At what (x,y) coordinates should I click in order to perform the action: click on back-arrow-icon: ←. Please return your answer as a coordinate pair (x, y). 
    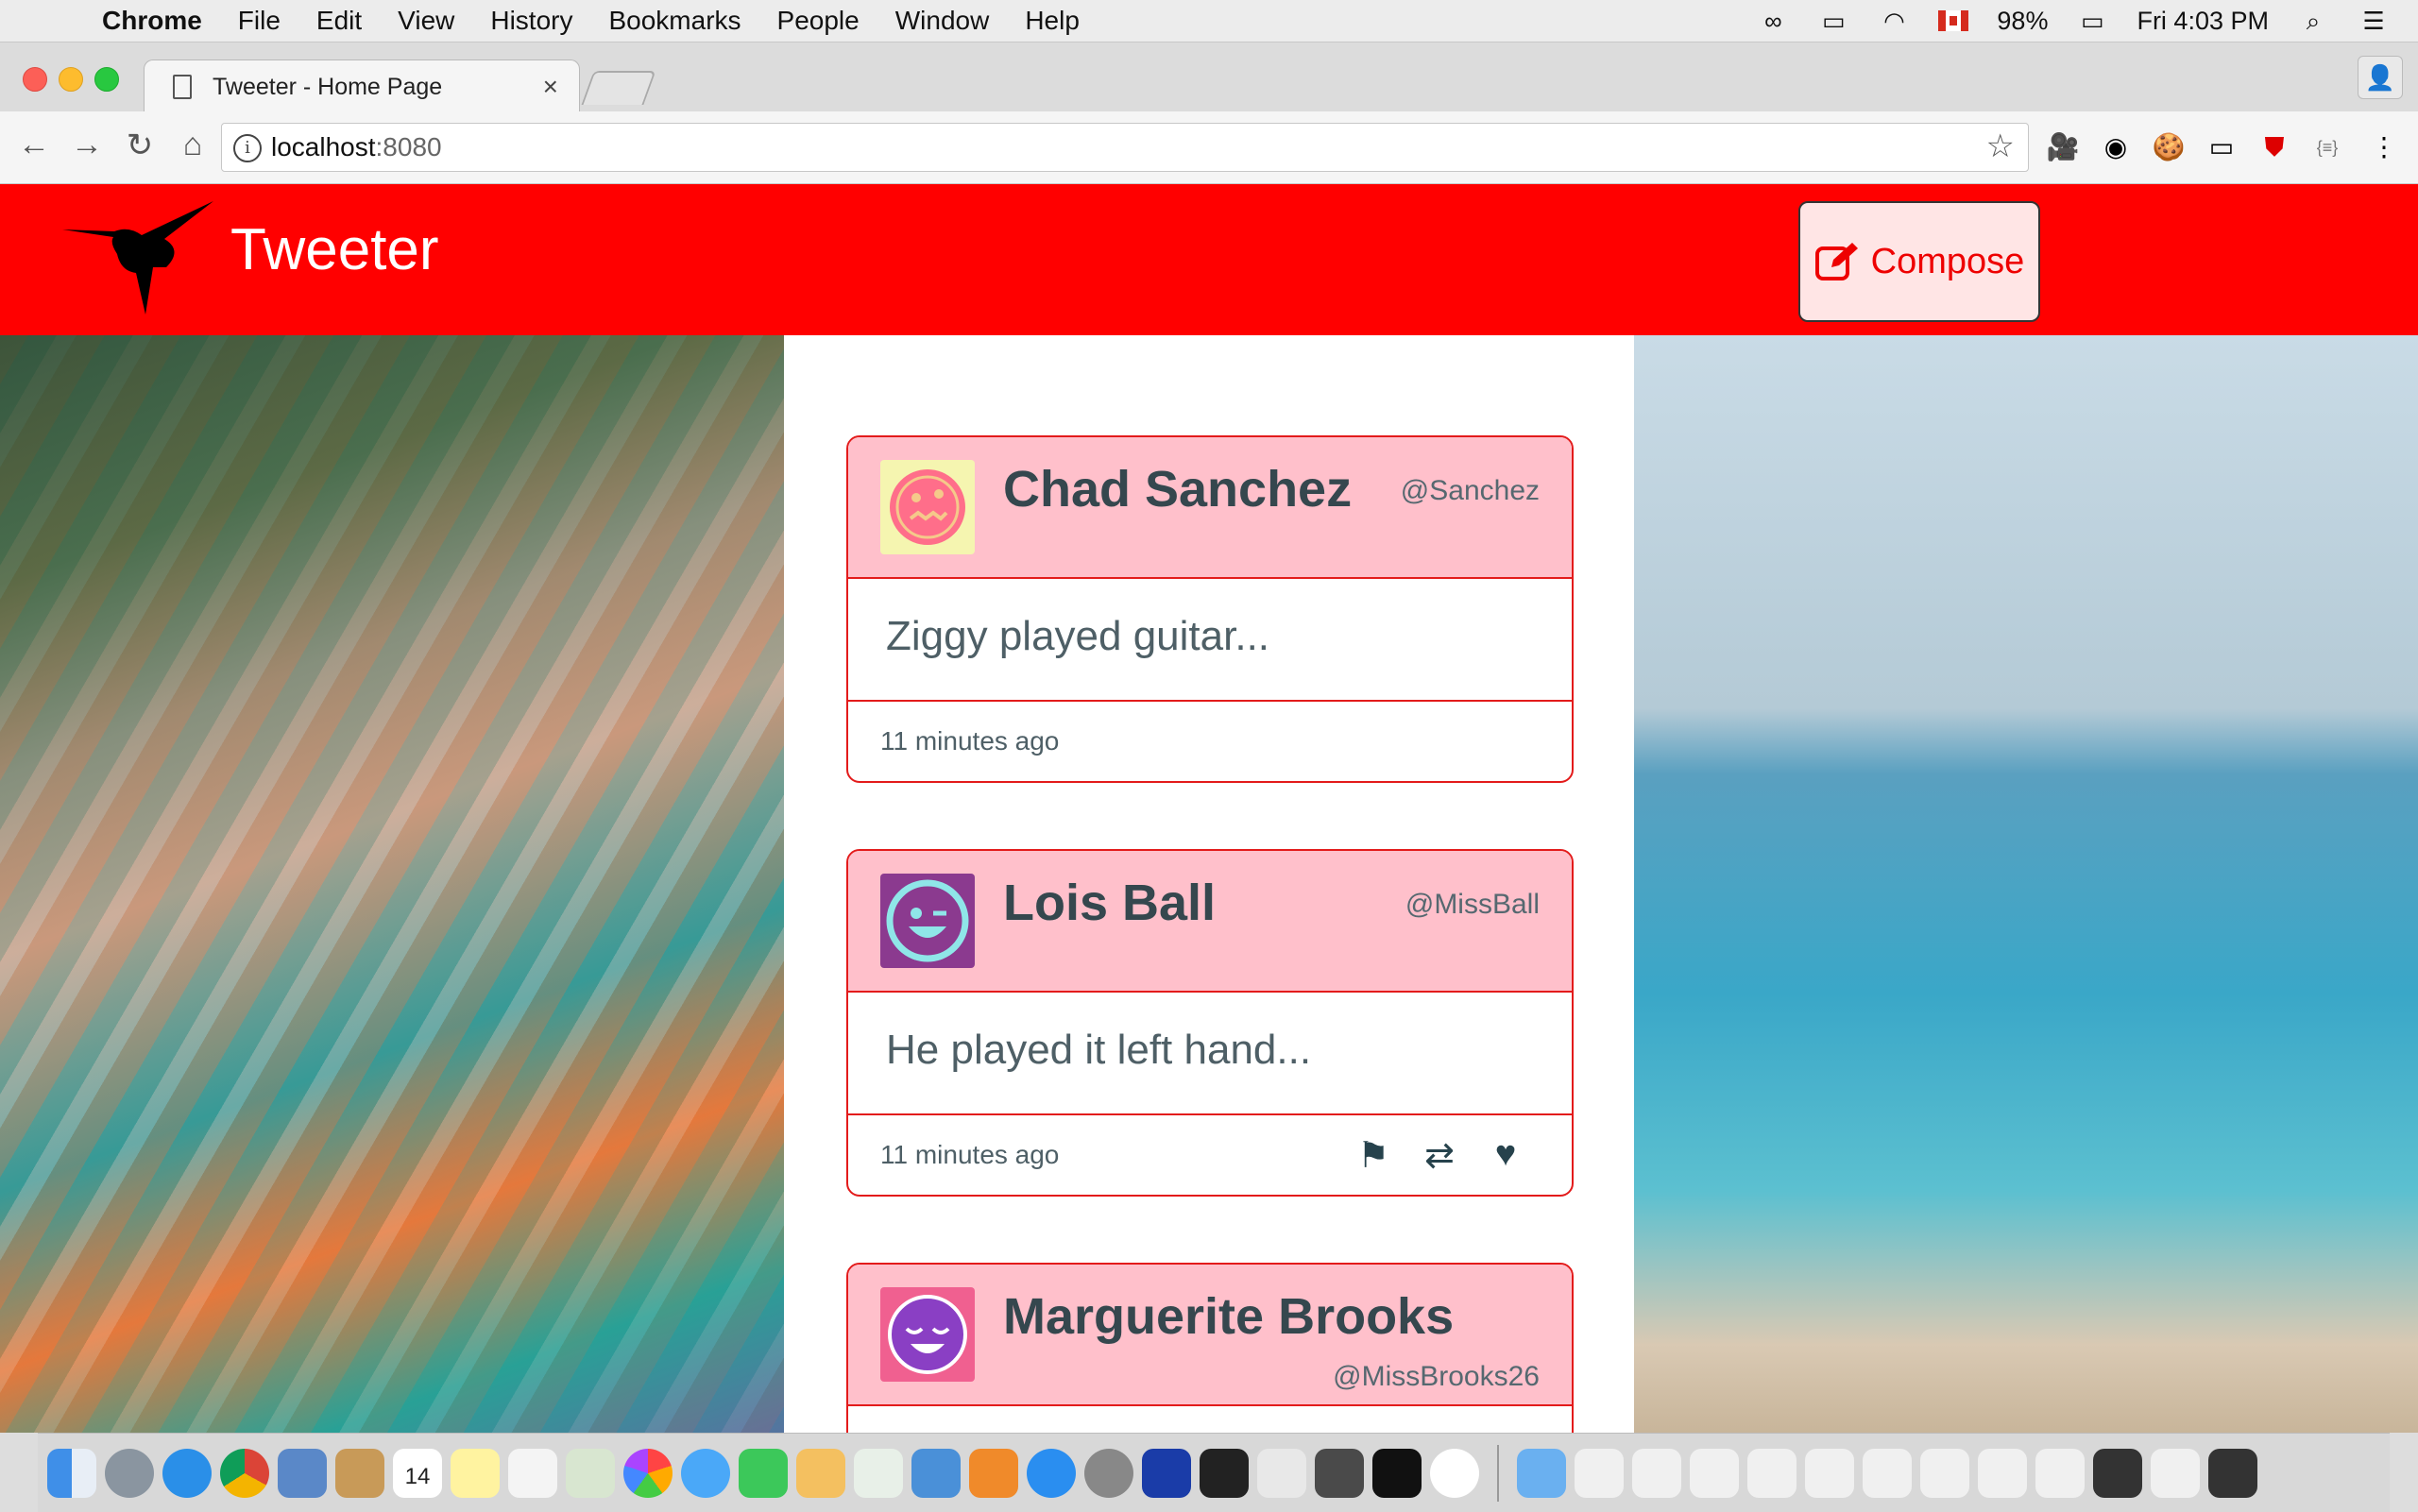
    Looking at the image, I should click on (34, 145).